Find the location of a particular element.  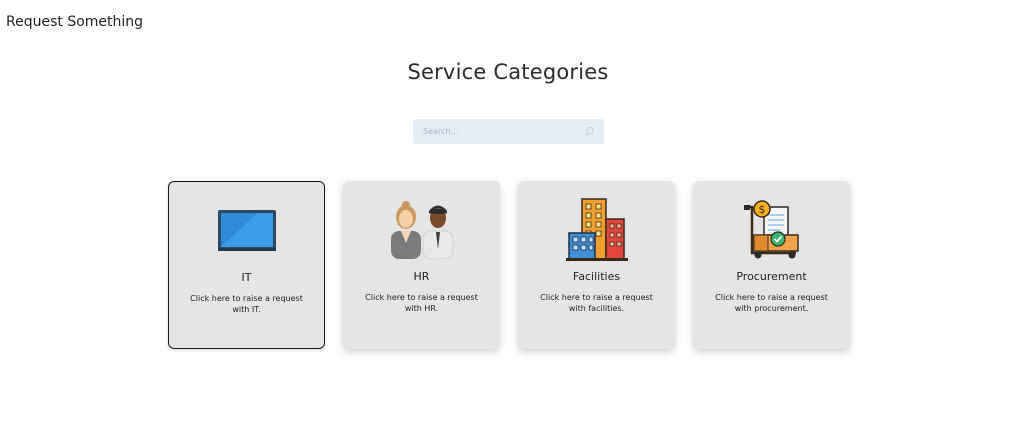

search-icon is located at coordinates (589, 131).